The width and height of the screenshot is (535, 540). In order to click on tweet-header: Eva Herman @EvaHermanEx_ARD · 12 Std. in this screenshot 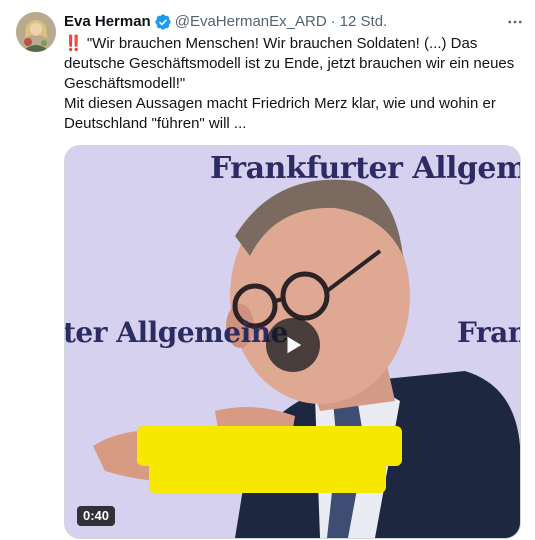, I will do `click(293, 22)`.